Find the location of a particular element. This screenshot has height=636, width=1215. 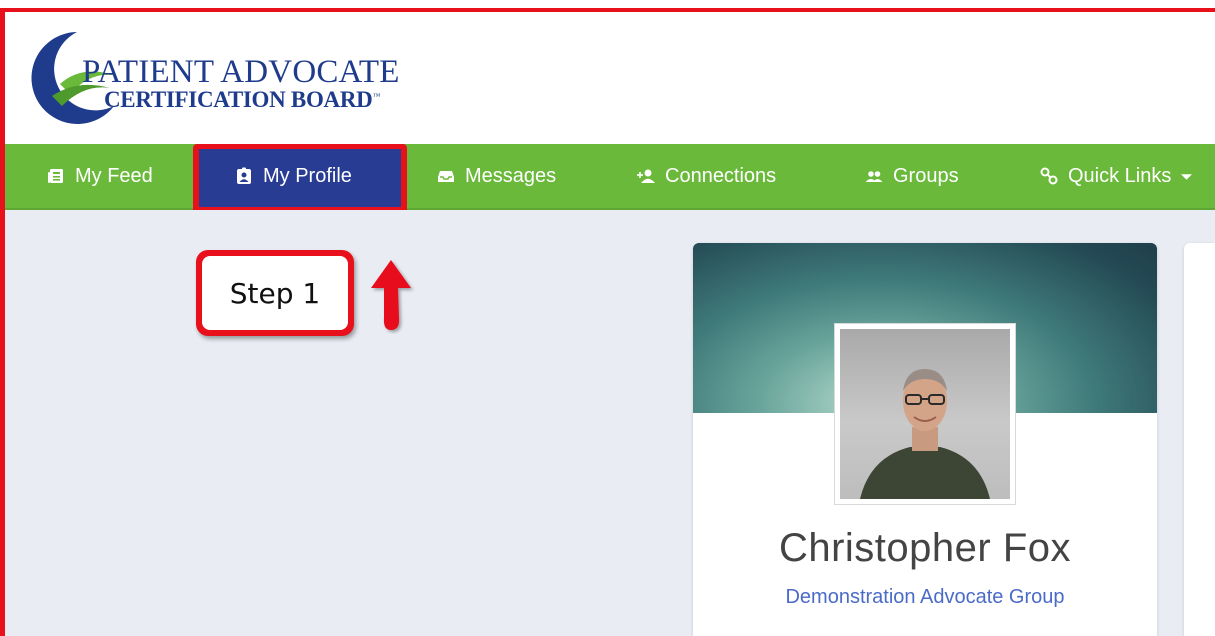

site-logo: PATIENT ADVOCATE CERTIFICATION BOARD™ is located at coordinates (210, 74).